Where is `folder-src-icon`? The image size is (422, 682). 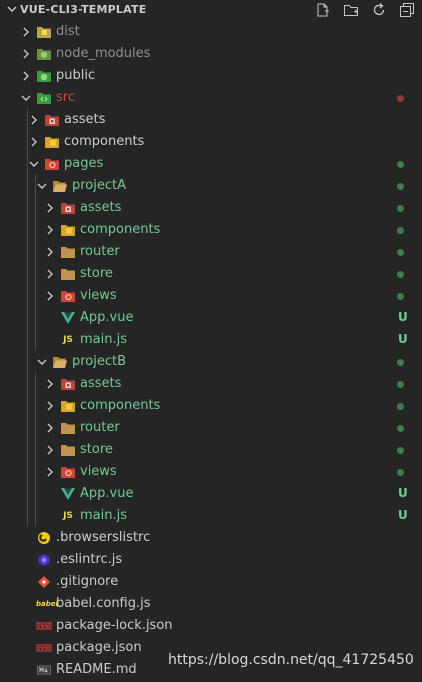
folder-src-icon is located at coordinates (44, 98).